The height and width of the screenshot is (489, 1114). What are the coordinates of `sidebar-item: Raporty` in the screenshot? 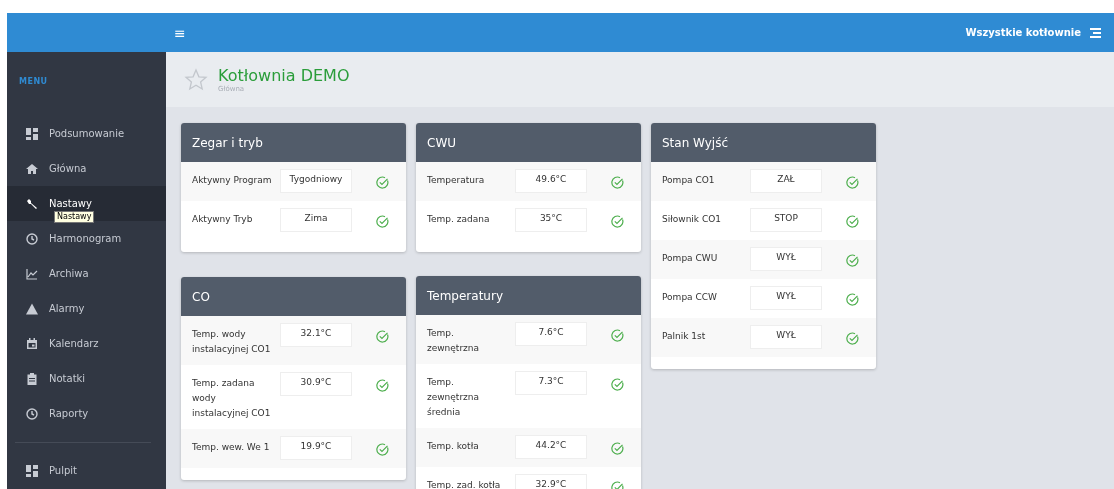 It's located at (86, 413).